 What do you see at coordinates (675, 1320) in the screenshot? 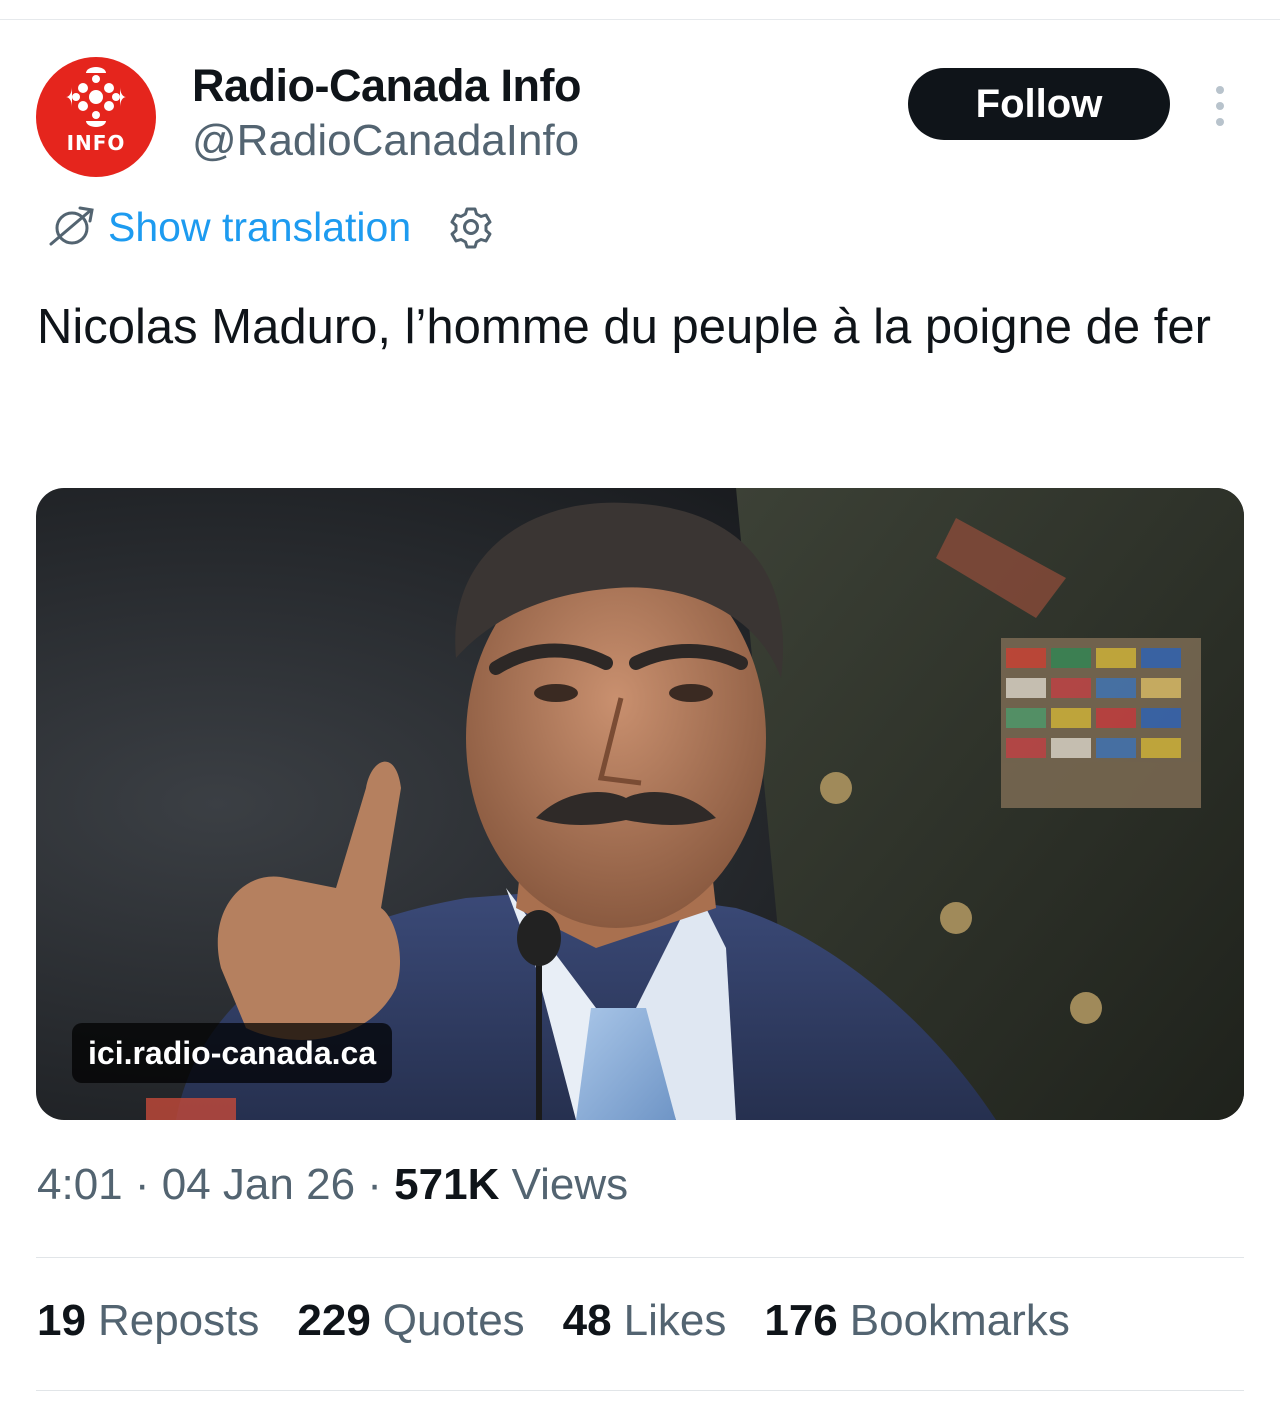
I see `stat-label: Likes` at bounding box center [675, 1320].